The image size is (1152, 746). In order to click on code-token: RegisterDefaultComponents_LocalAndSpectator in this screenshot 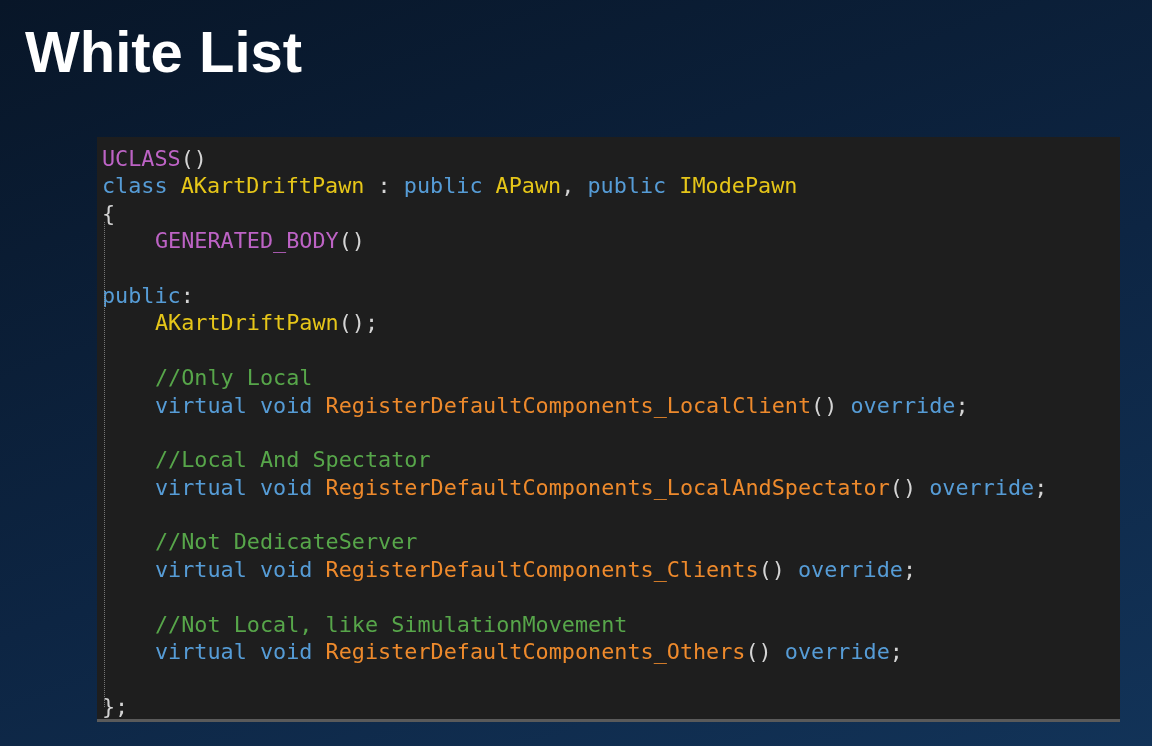, I will do `click(607, 487)`.